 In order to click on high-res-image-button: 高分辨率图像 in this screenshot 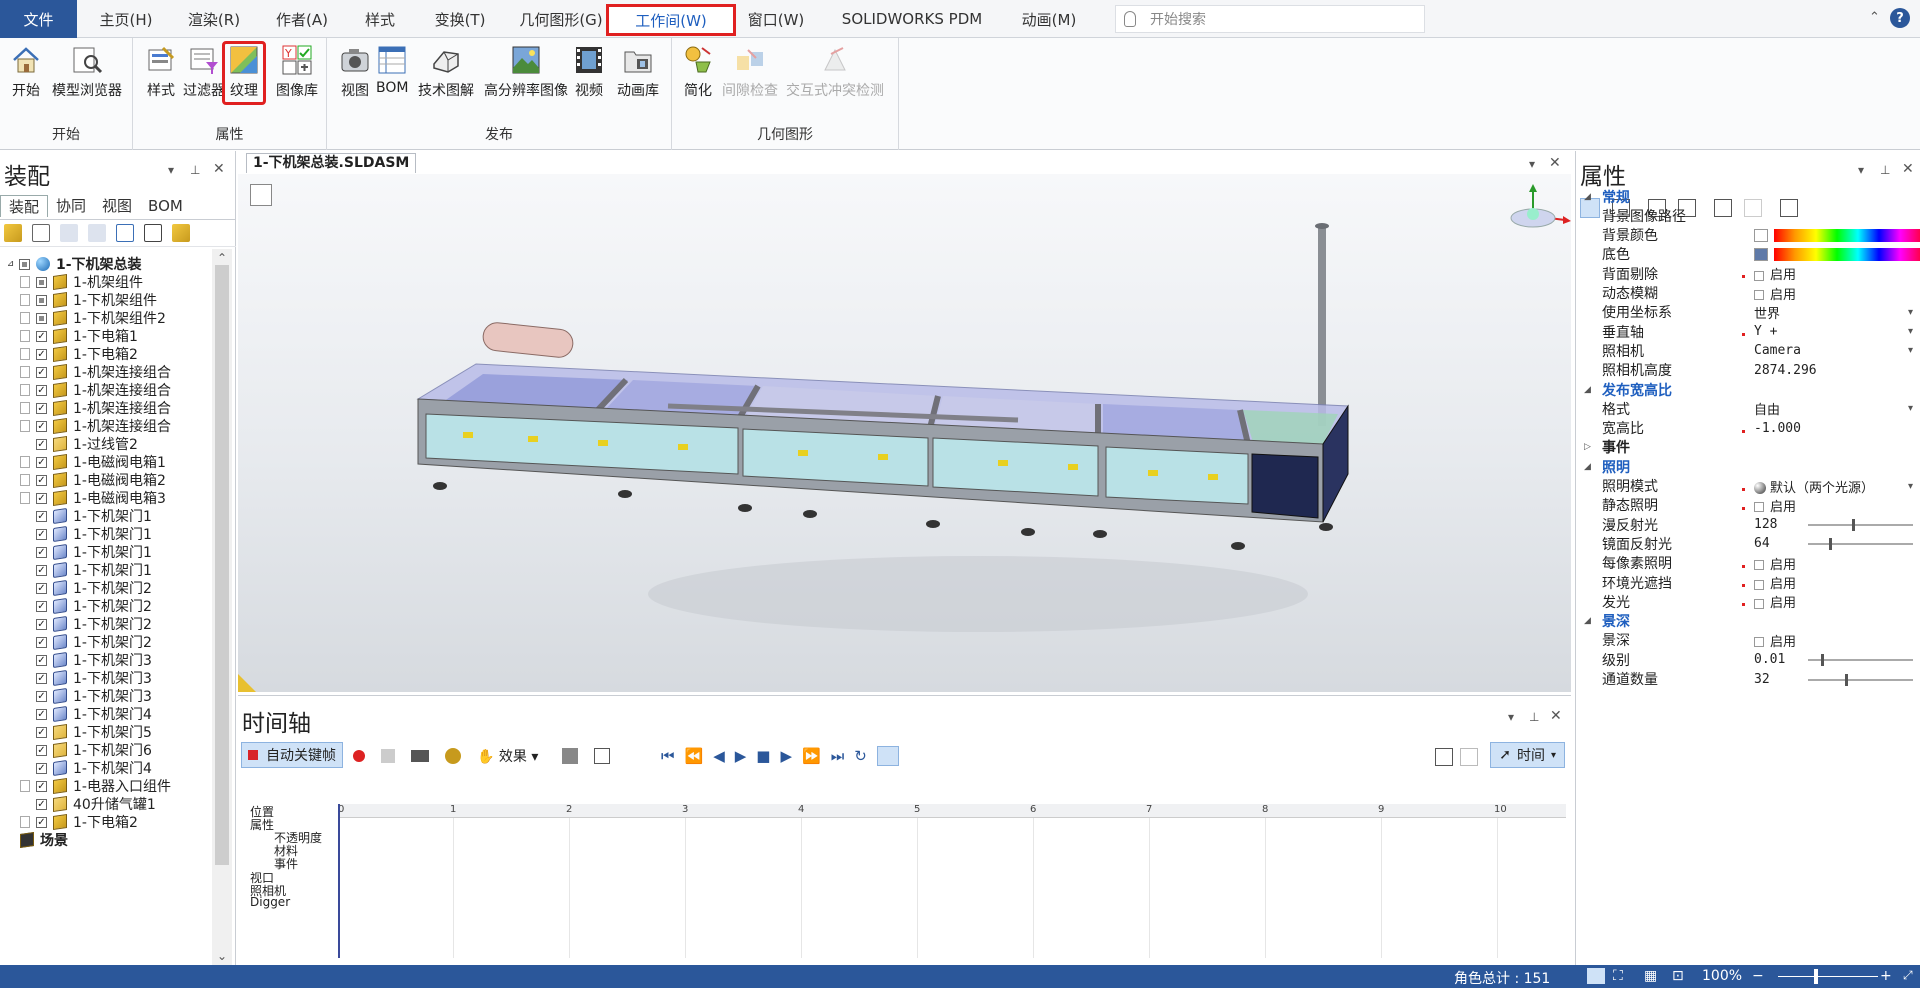, I will do `click(526, 72)`.